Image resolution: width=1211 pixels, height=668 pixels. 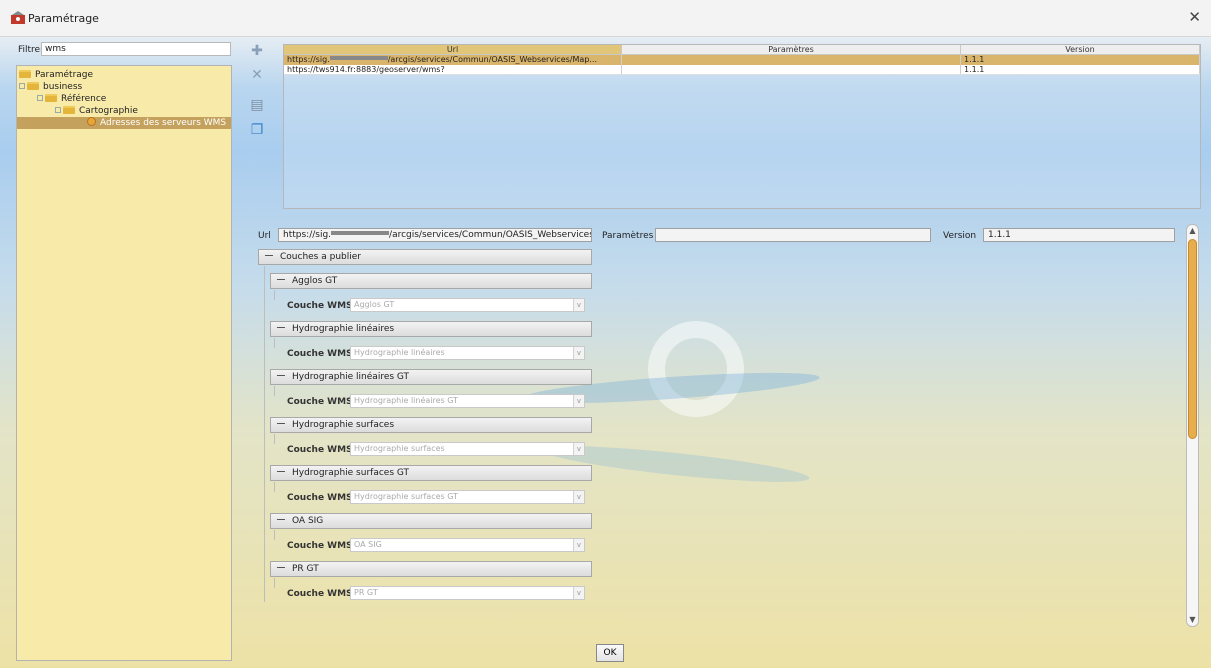 What do you see at coordinates (467, 305) in the screenshot?
I see `wms-layer-select: Agglos GT v` at bounding box center [467, 305].